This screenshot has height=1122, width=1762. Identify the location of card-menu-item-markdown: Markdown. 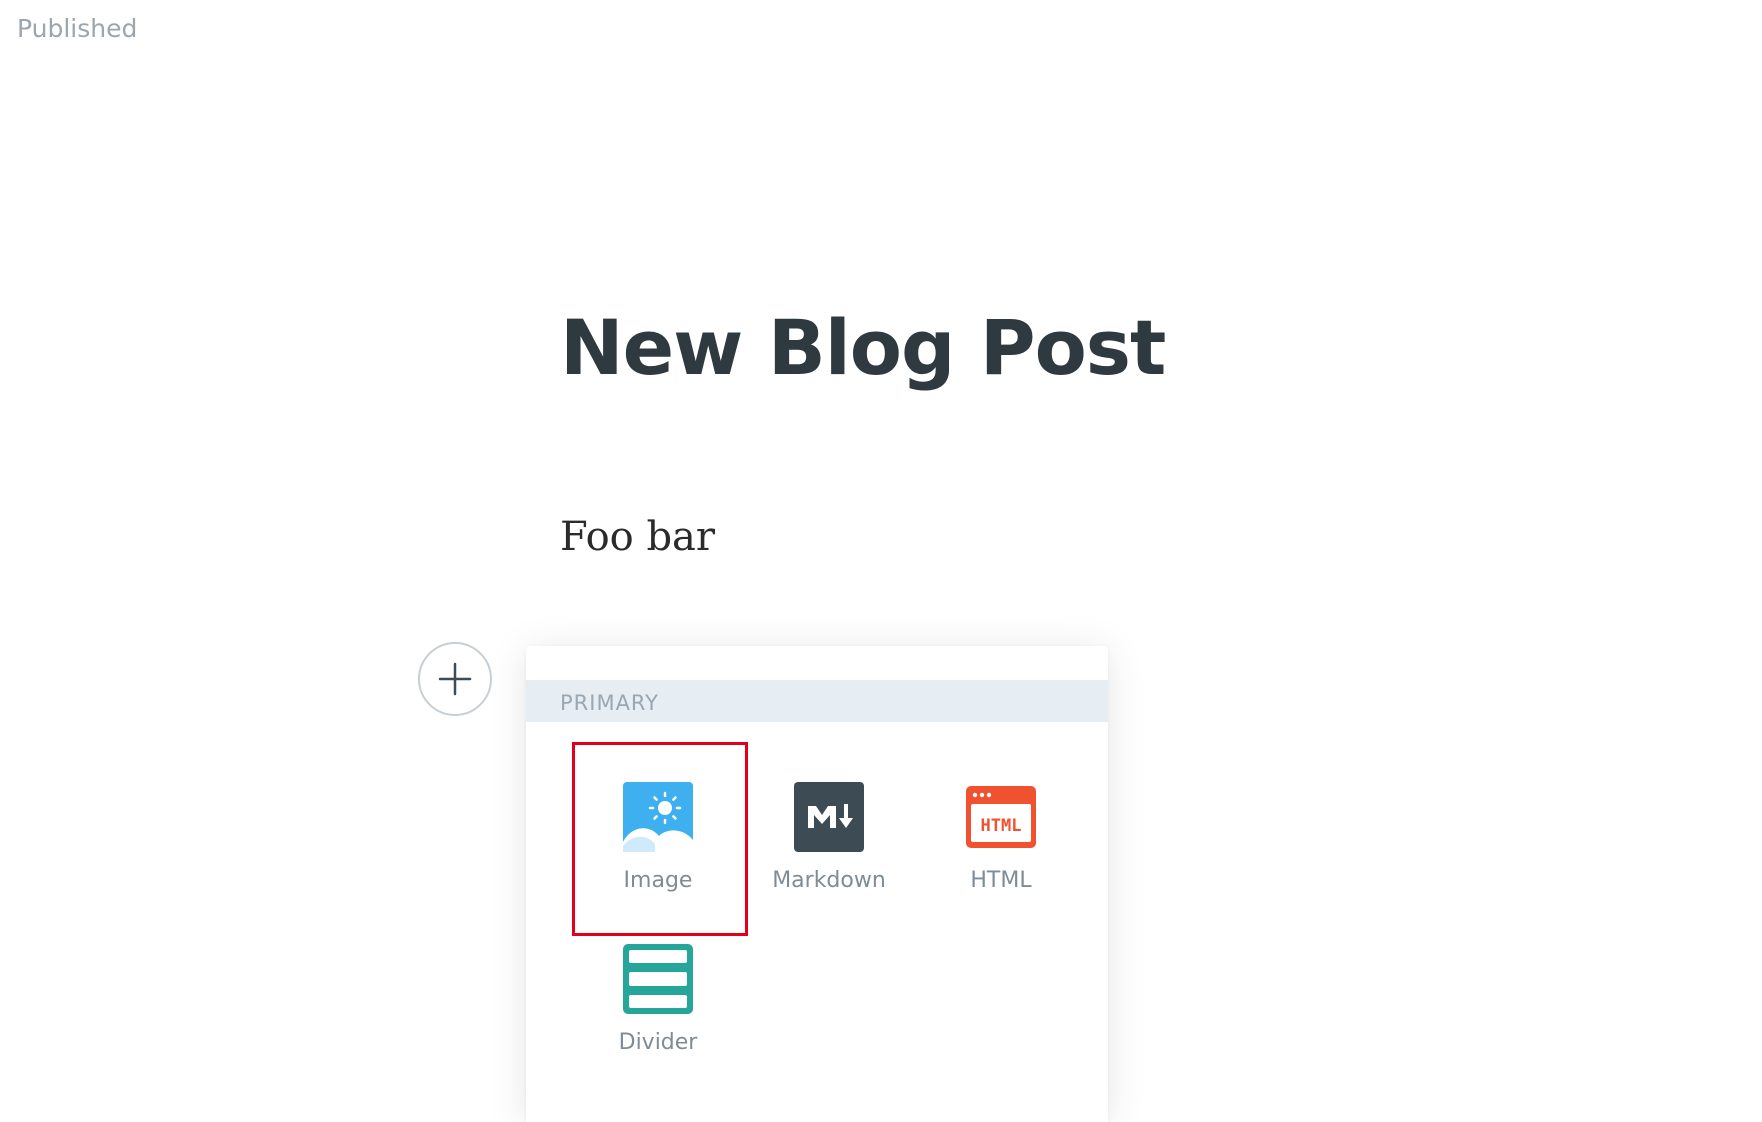
(829, 837).